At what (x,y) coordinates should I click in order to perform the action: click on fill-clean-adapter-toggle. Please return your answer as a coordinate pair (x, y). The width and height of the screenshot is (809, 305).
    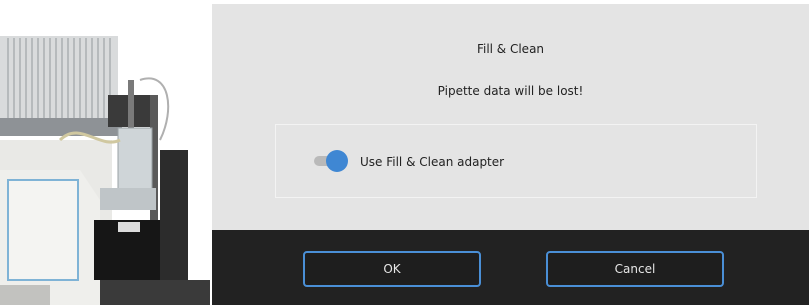
    Looking at the image, I should click on (330, 161).